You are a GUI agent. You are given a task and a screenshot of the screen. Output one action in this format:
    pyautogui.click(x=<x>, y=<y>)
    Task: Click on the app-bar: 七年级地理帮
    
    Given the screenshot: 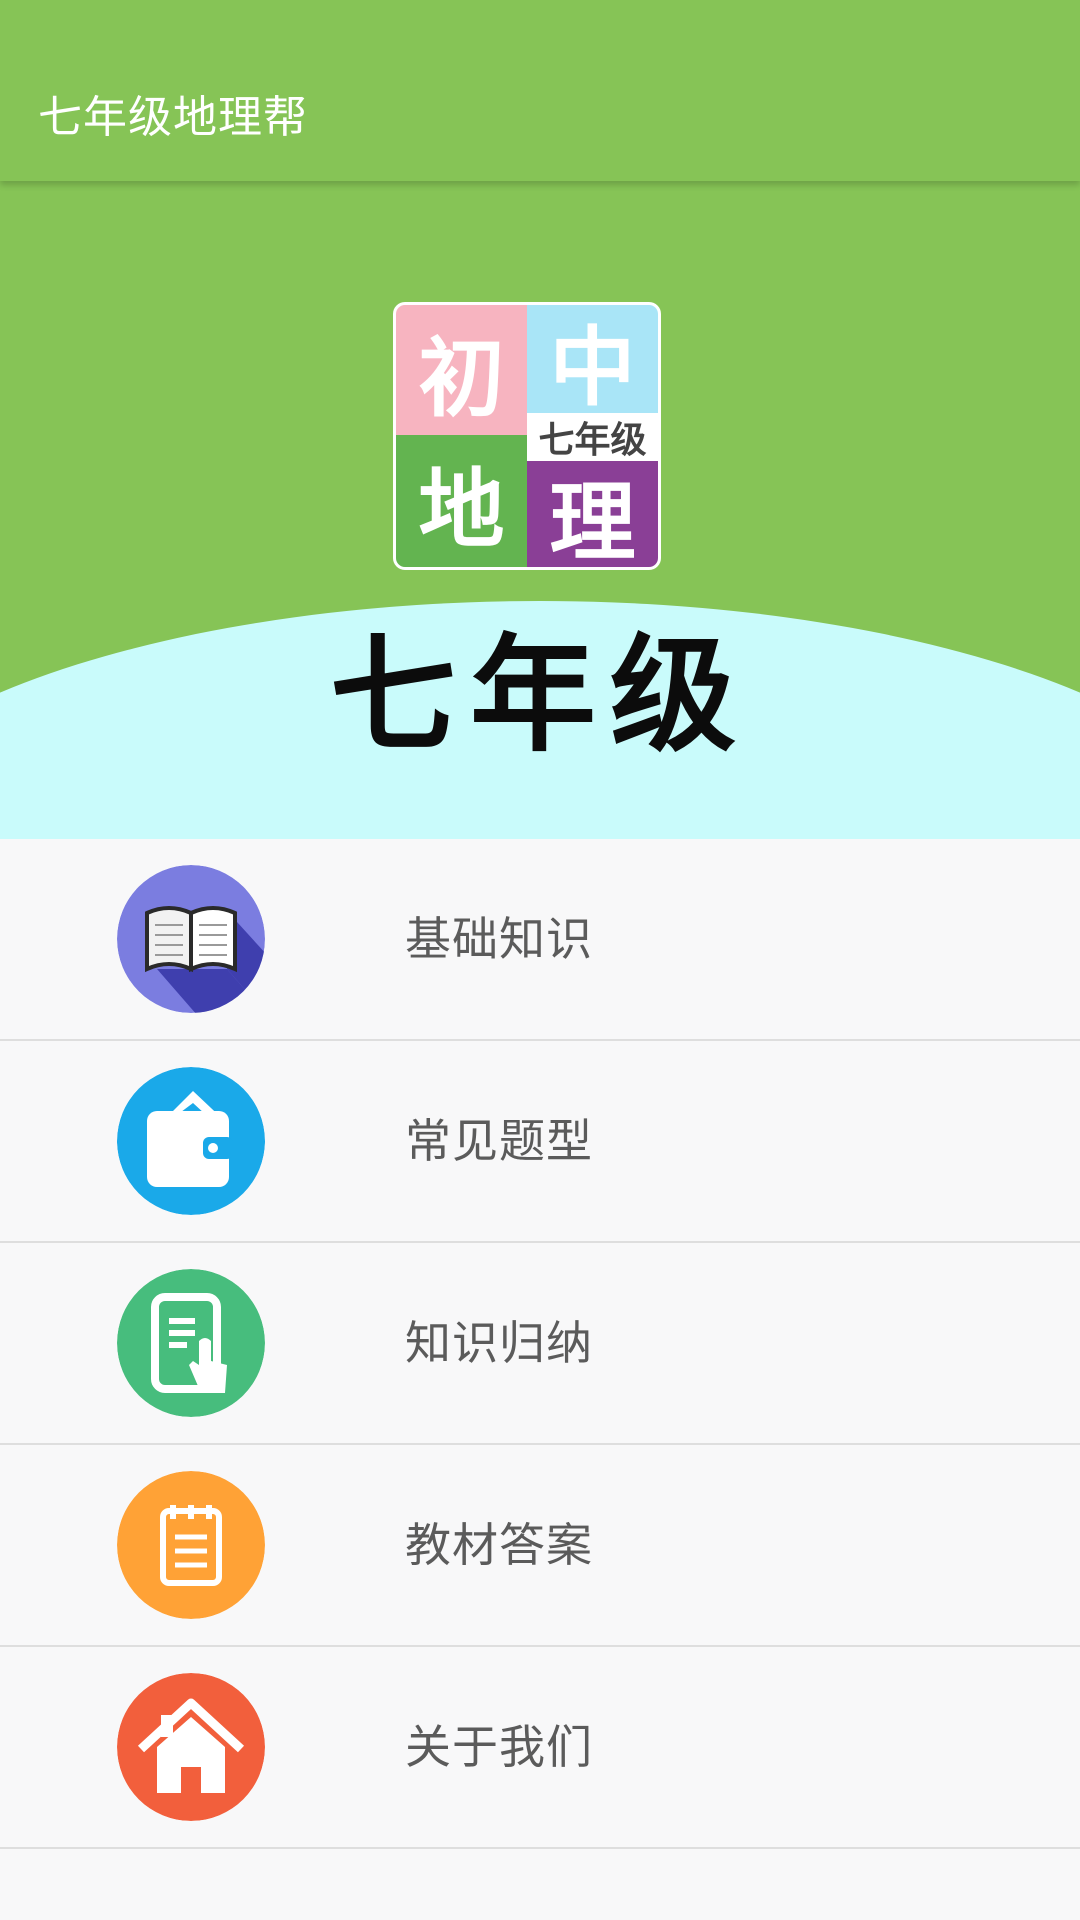 What is the action you would take?
    pyautogui.click(x=540, y=90)
    